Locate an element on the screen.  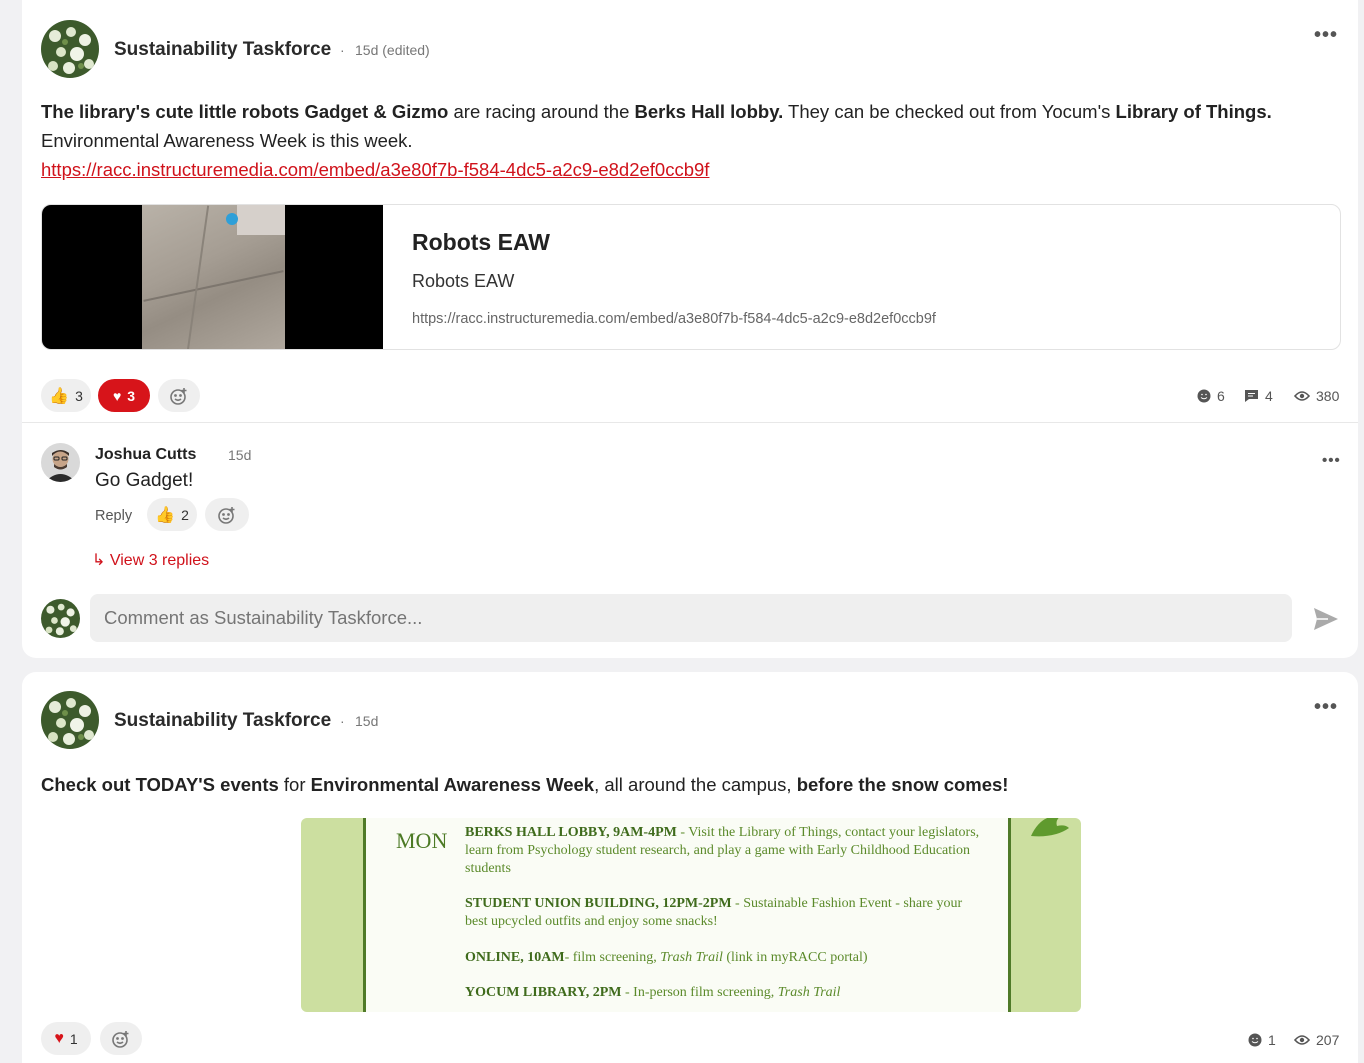
views-count: 380 is located at coordinates (1328, 396).